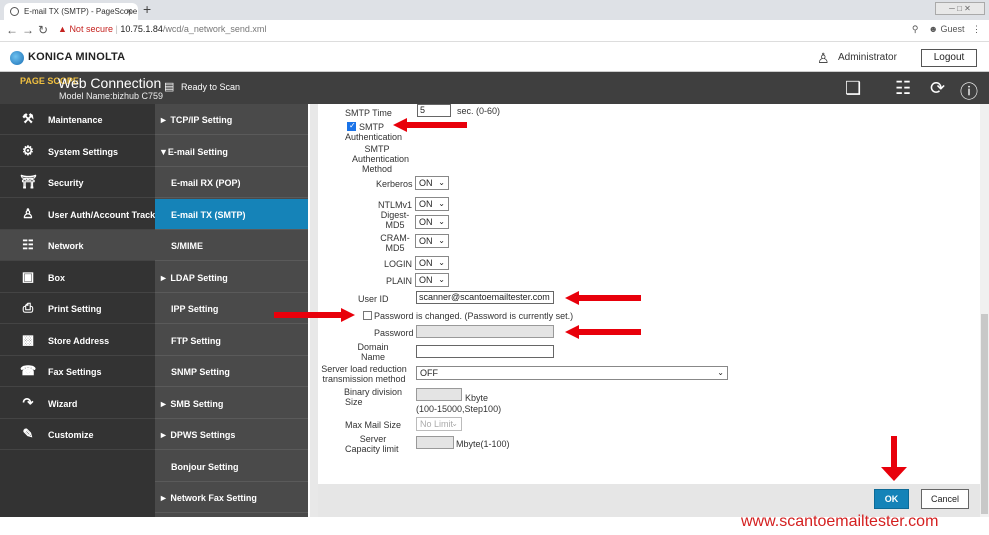  I want to click on sidebar-item-label: Print Setting, so click(75, 309).